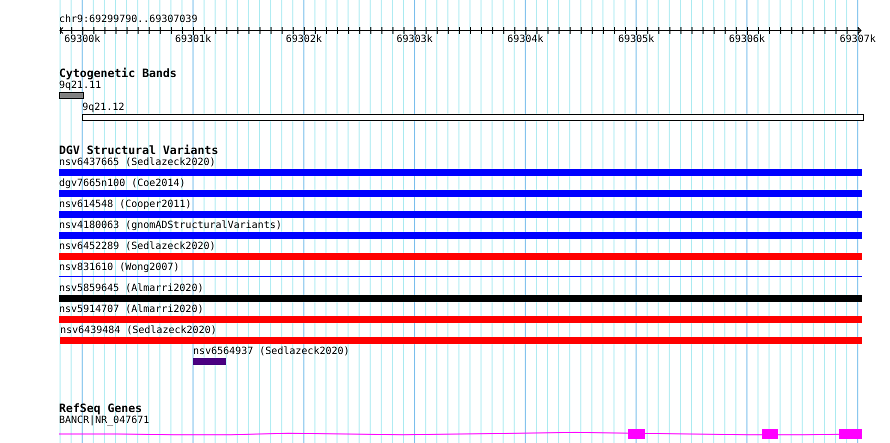 Image resolution: width=890 pixels, height=443 pixels. Describe the element at coordinates (525, 40) in the screenshot. I see `tick-label: 69304k` at that location.